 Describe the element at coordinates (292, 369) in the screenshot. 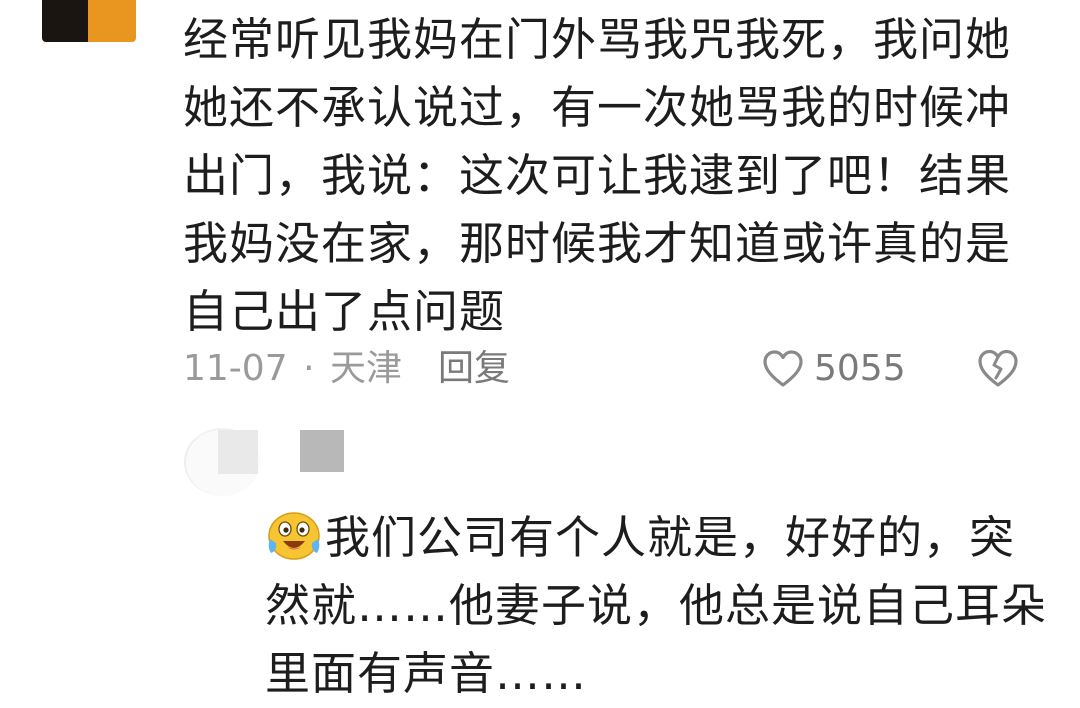

I see `comment-meta: 11-07 · 天津` at that location.